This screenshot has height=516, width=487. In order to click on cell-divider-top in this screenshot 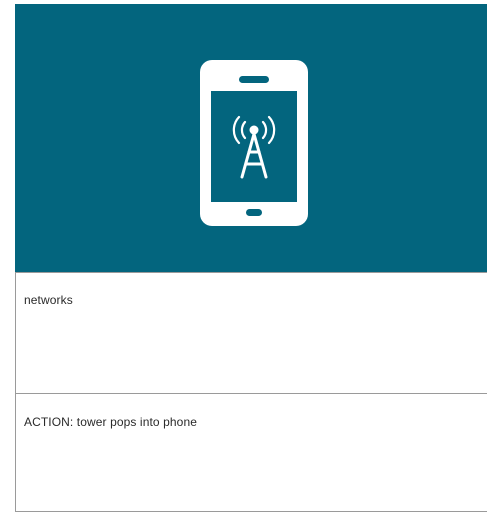, I will do `click(251, 272)`.